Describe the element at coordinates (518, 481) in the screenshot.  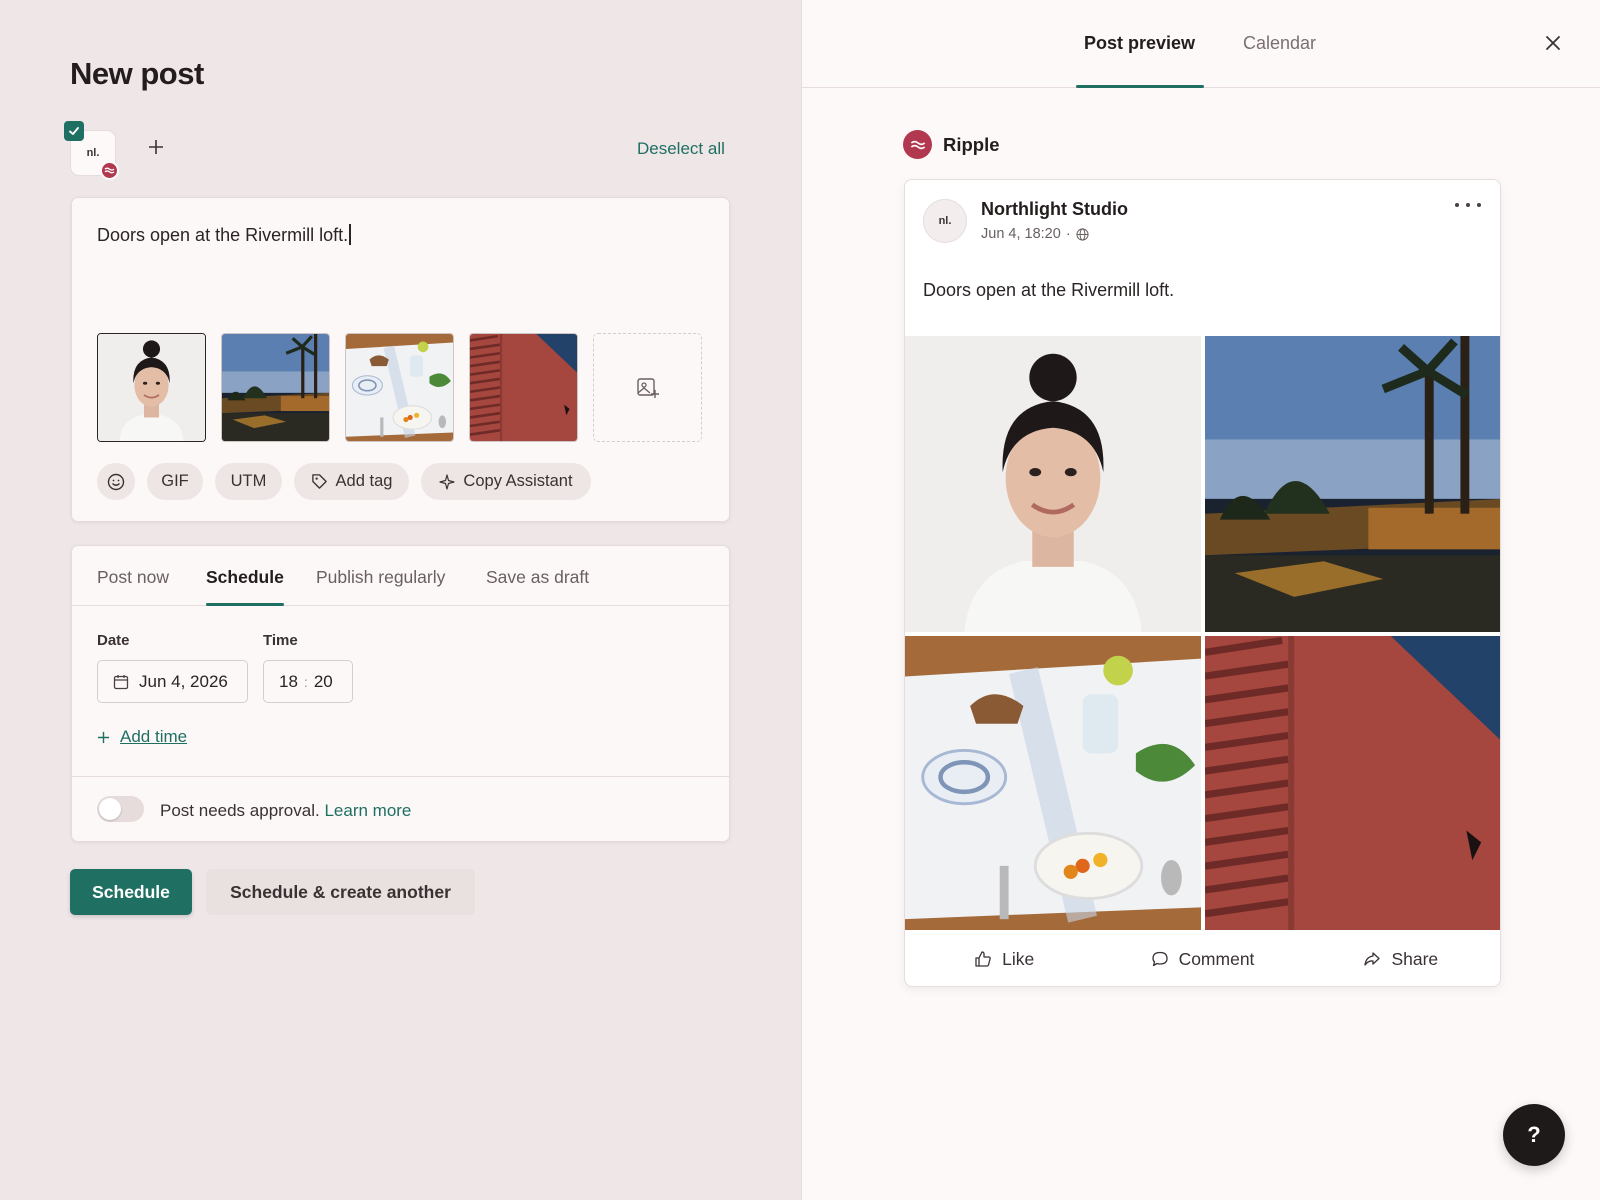
I see `copy-assistant-label: Copy Assistant` at that location.